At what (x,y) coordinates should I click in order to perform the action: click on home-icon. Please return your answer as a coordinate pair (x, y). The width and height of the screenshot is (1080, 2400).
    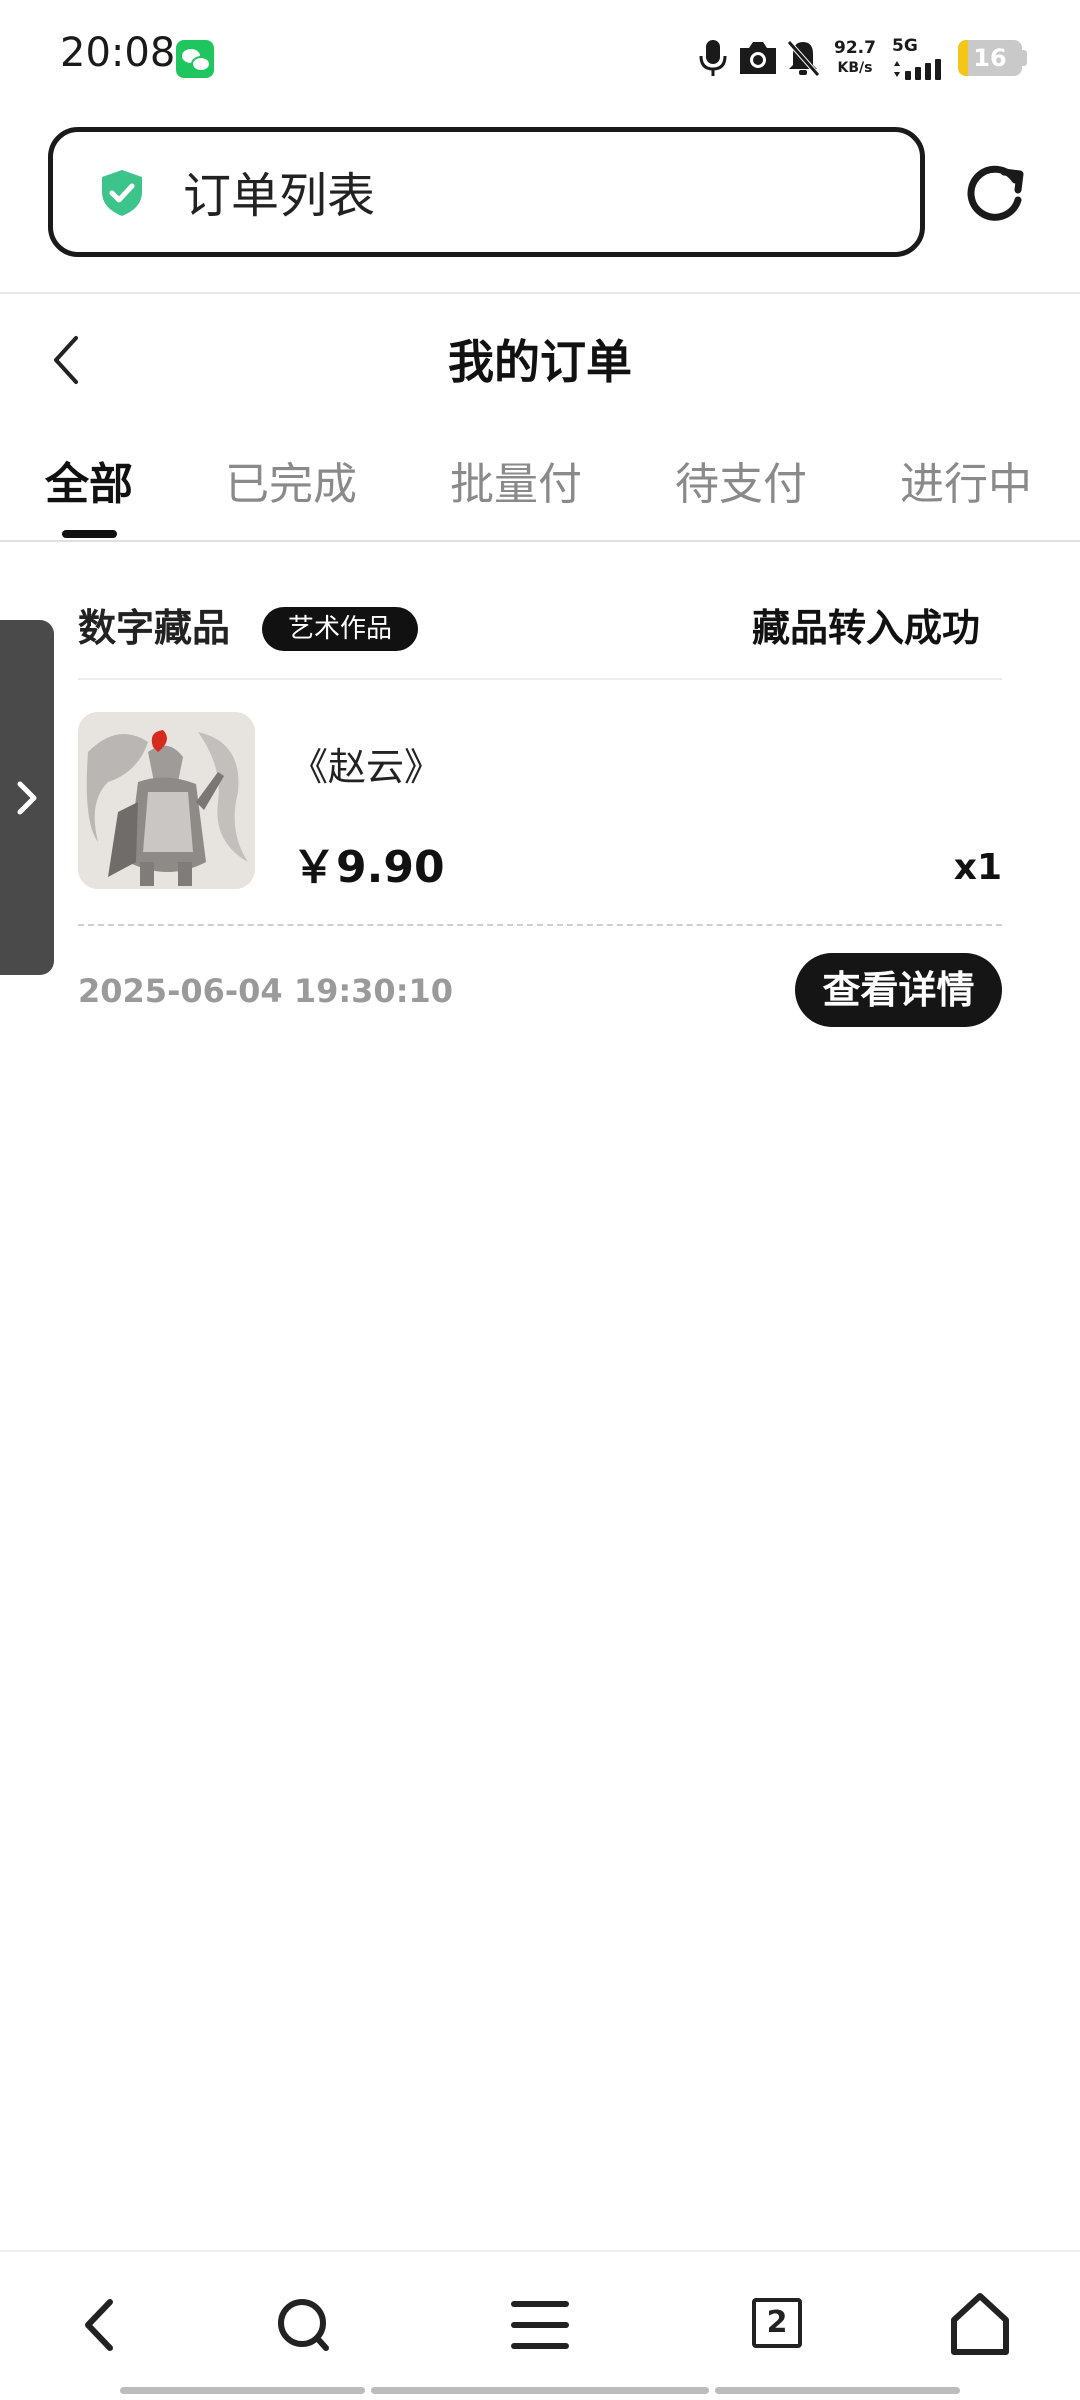
    Looking at the image, I should click on (980, 2325).